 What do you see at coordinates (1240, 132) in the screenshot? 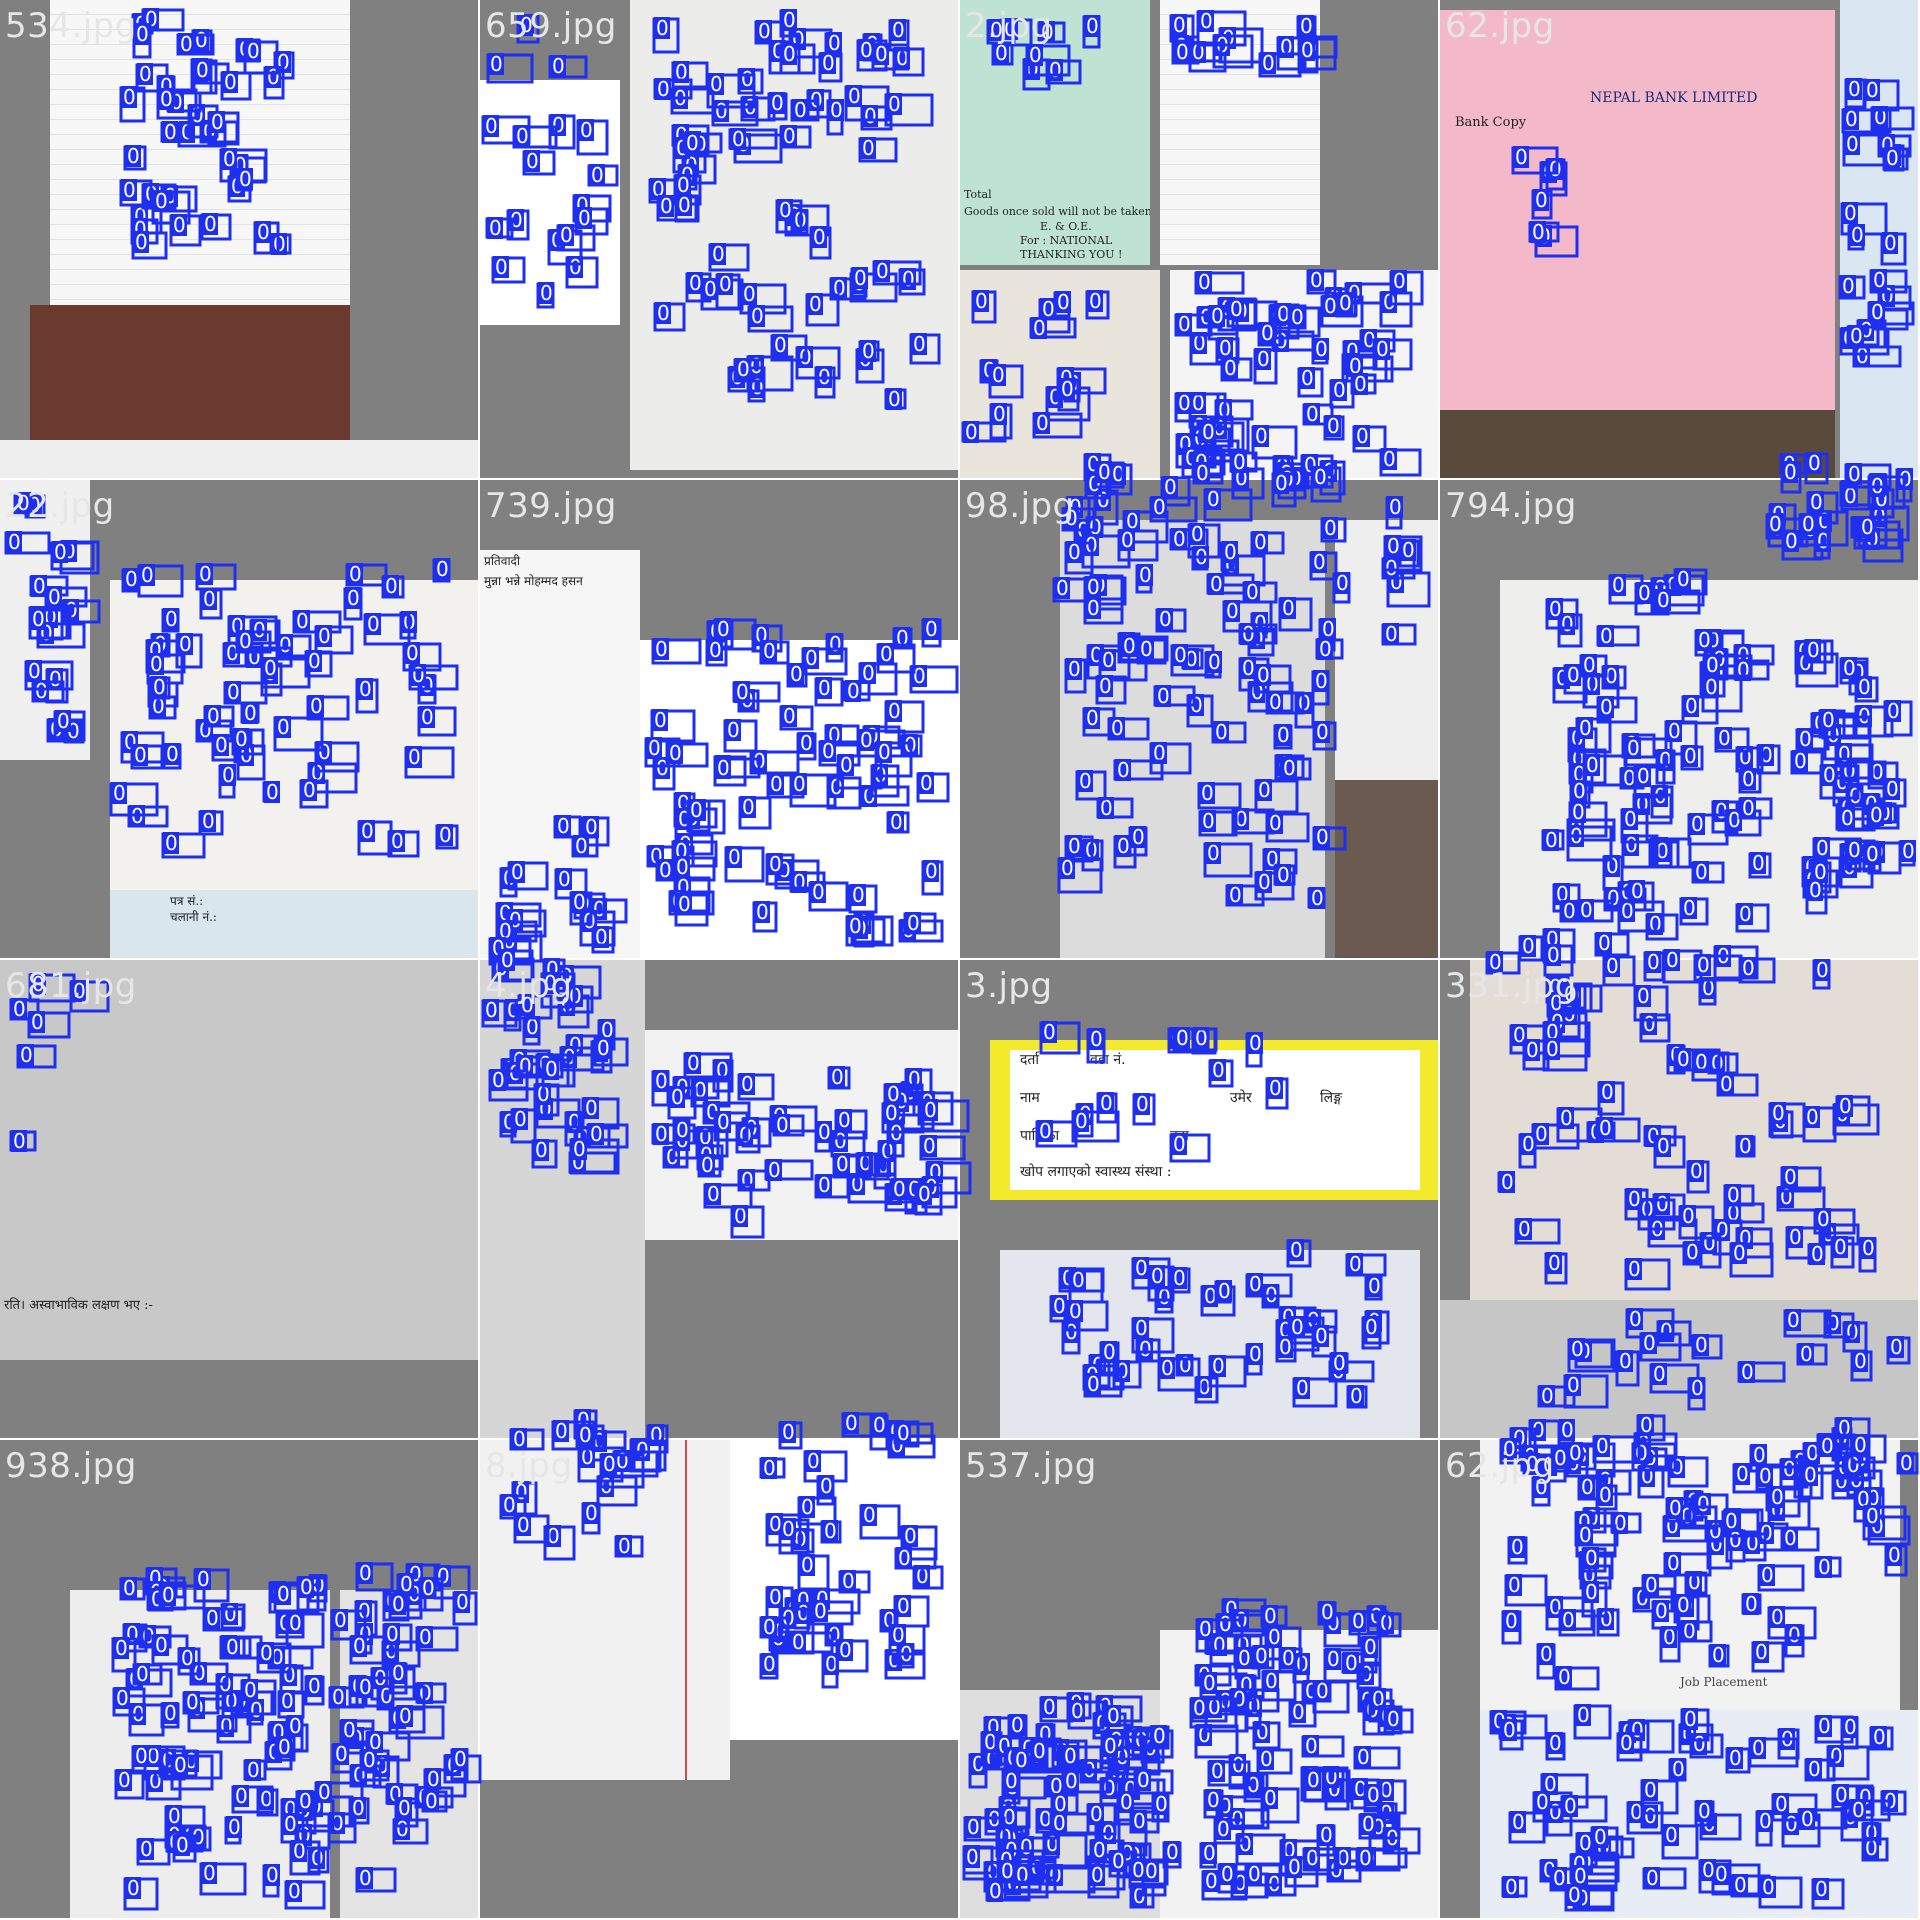
I see `notebook-page` at bounding box center [1240, 132].